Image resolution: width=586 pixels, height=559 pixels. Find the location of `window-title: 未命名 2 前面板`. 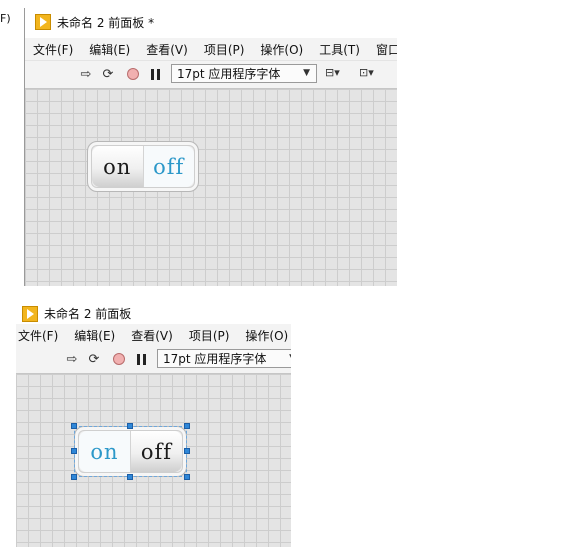

window-title: 未命名 2 前面板 is located at coordinates (88, 314).